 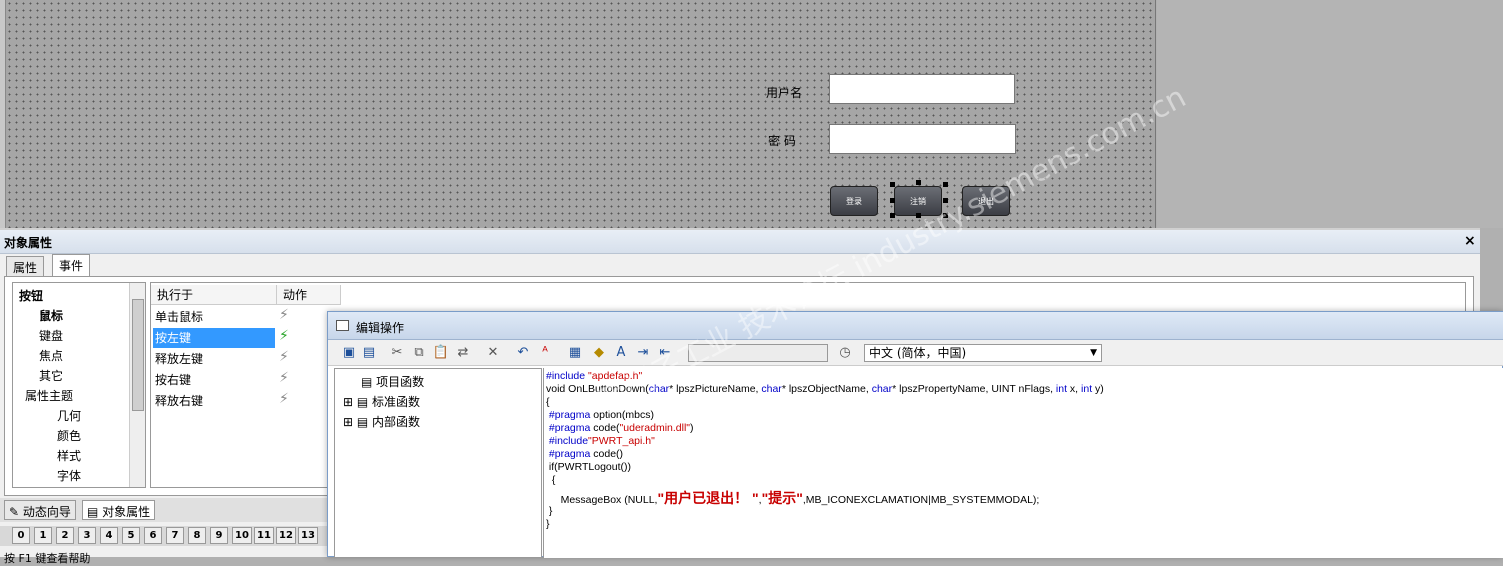 I want to click on panel-title: 对象属性, so click(x=28, y=243).